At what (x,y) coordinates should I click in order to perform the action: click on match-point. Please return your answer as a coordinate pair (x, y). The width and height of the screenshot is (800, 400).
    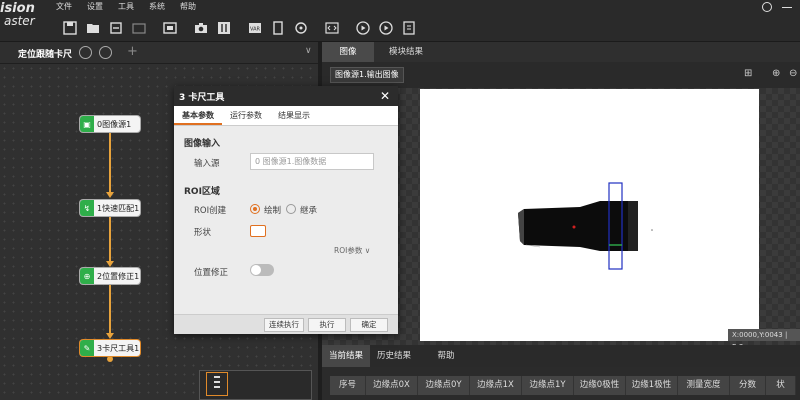
    Looking at the image, I should click on (574, 227).